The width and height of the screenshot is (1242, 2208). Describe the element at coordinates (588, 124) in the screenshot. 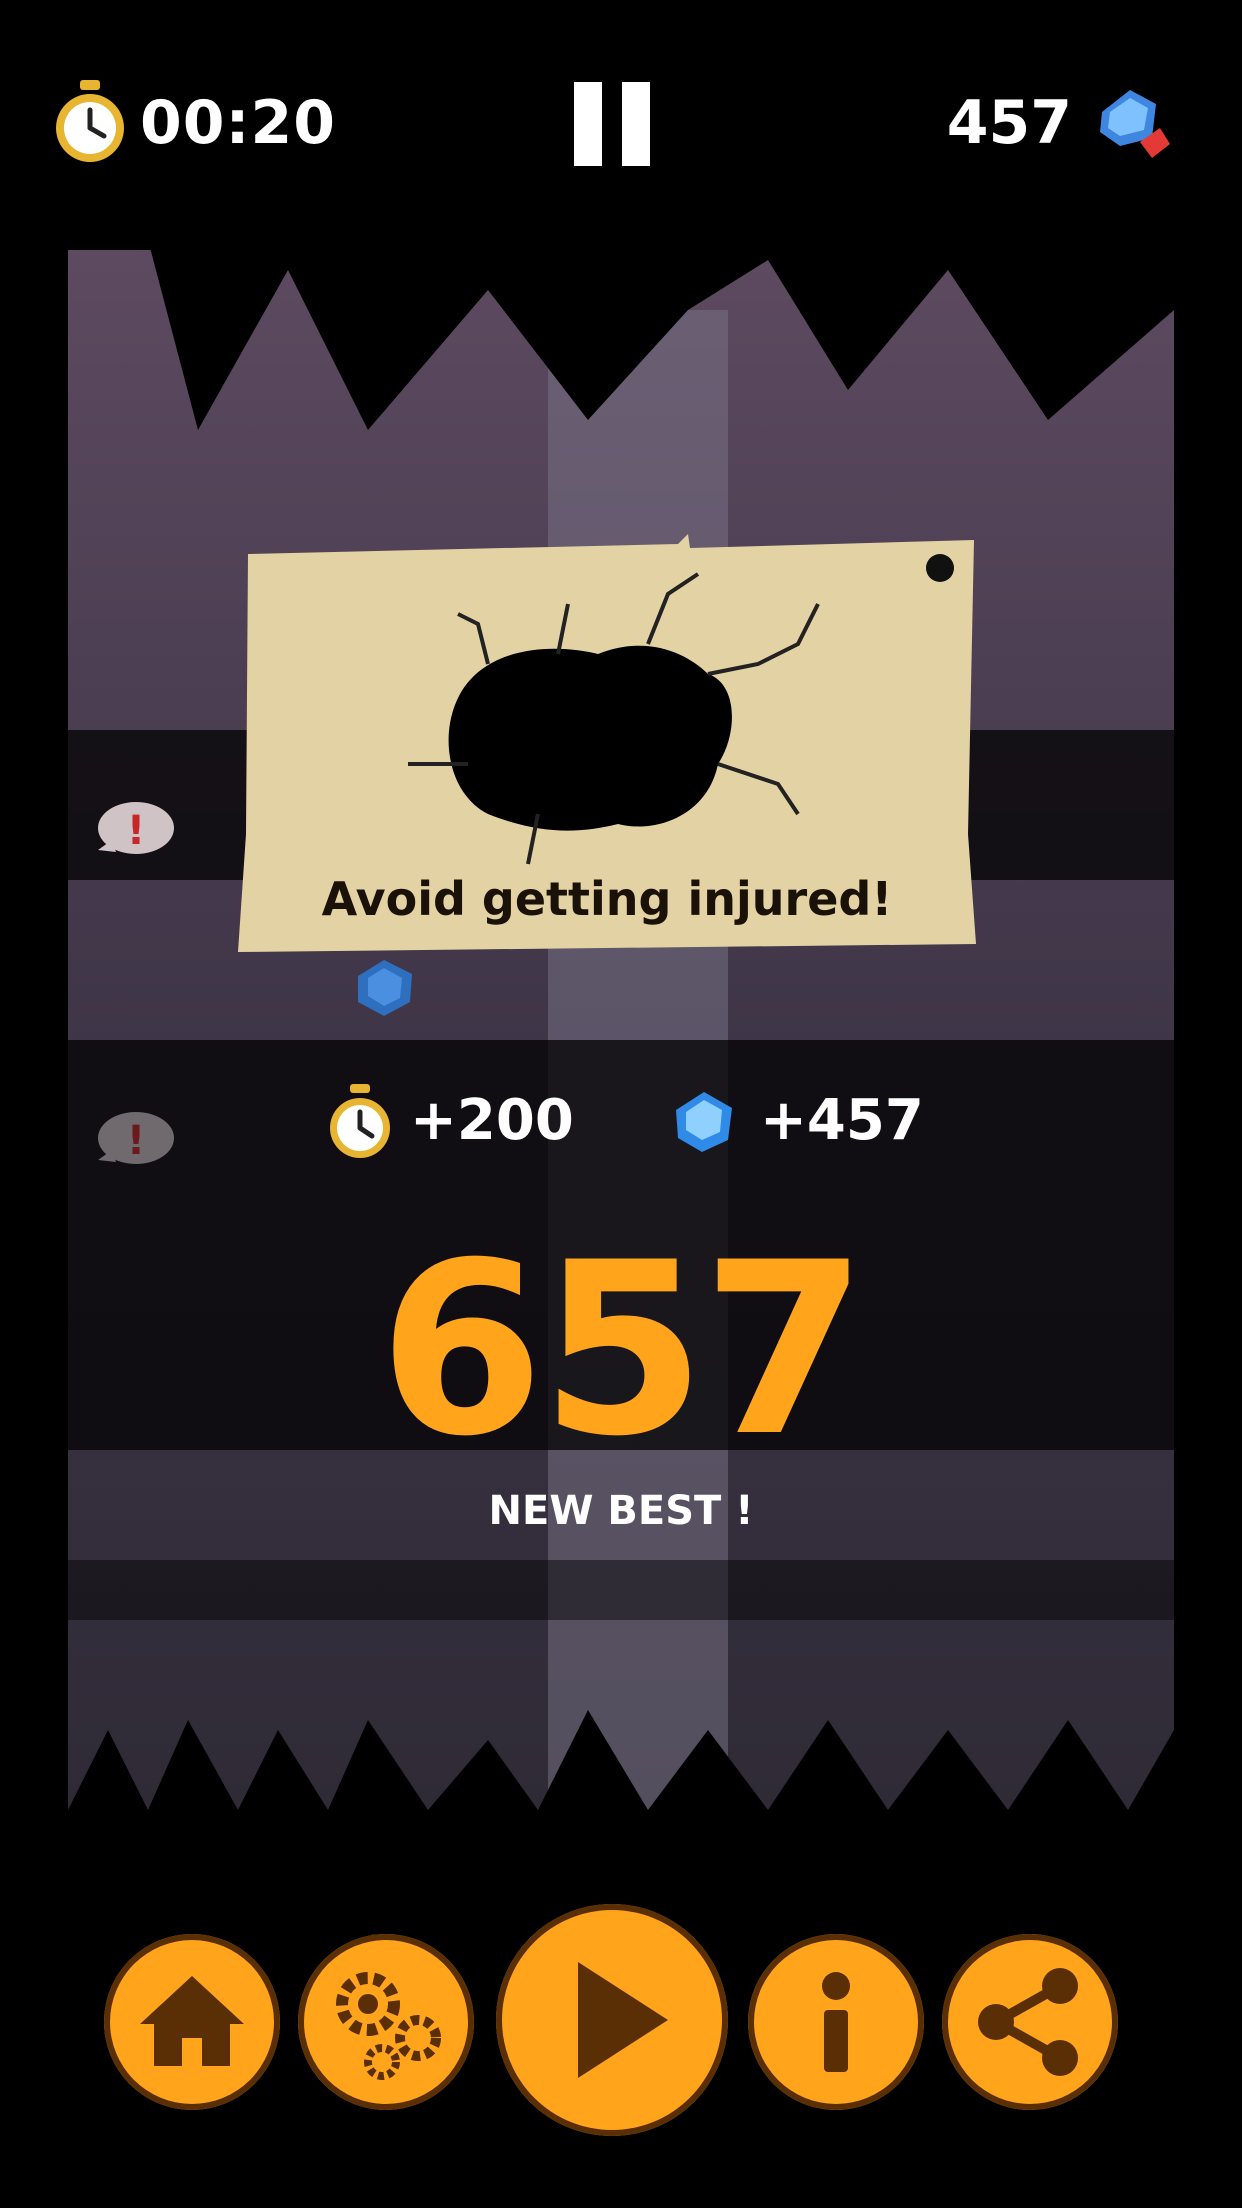

I see `pause-icon` at that location.